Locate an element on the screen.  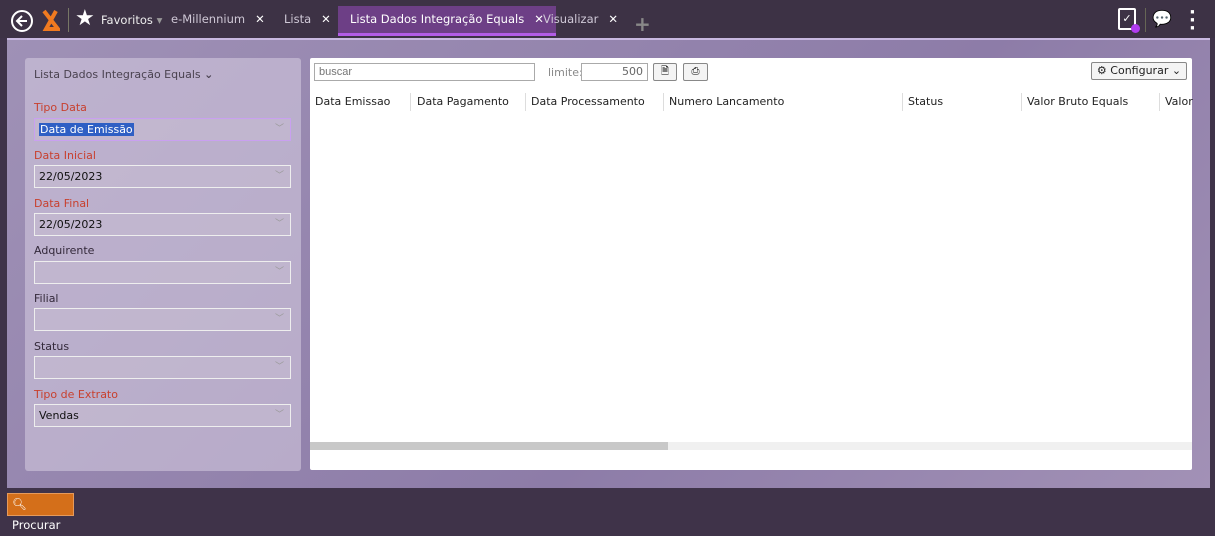
gear-icon: ⚙ is located at coordinates (1101, 70).